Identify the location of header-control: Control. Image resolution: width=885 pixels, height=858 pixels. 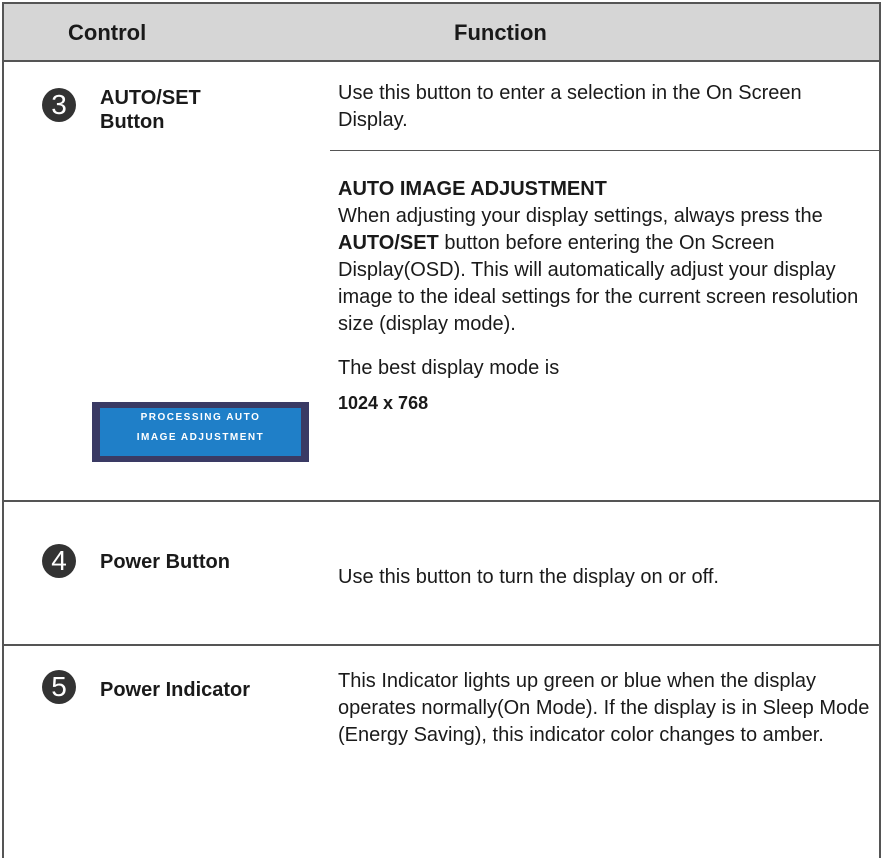
(107, 32).